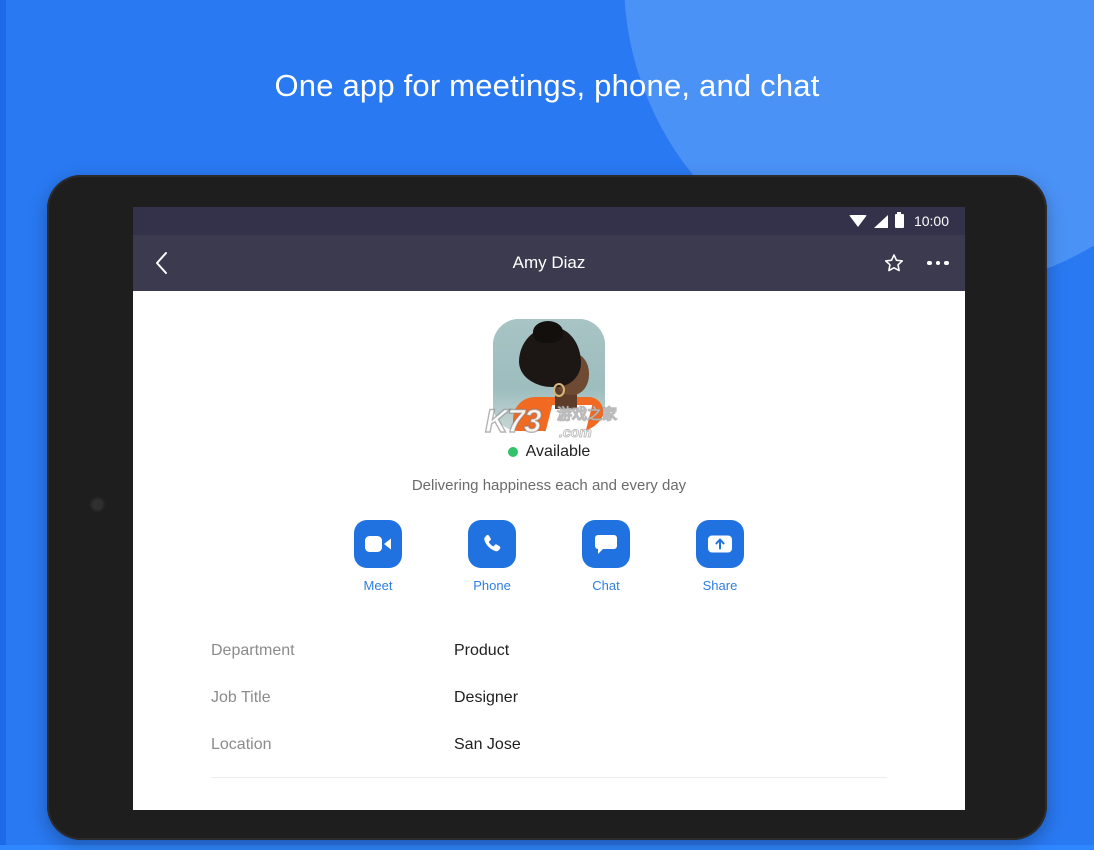 This screenshot has width=1094, height=850. I want to click on detail-label: Location, so click(241, 744).